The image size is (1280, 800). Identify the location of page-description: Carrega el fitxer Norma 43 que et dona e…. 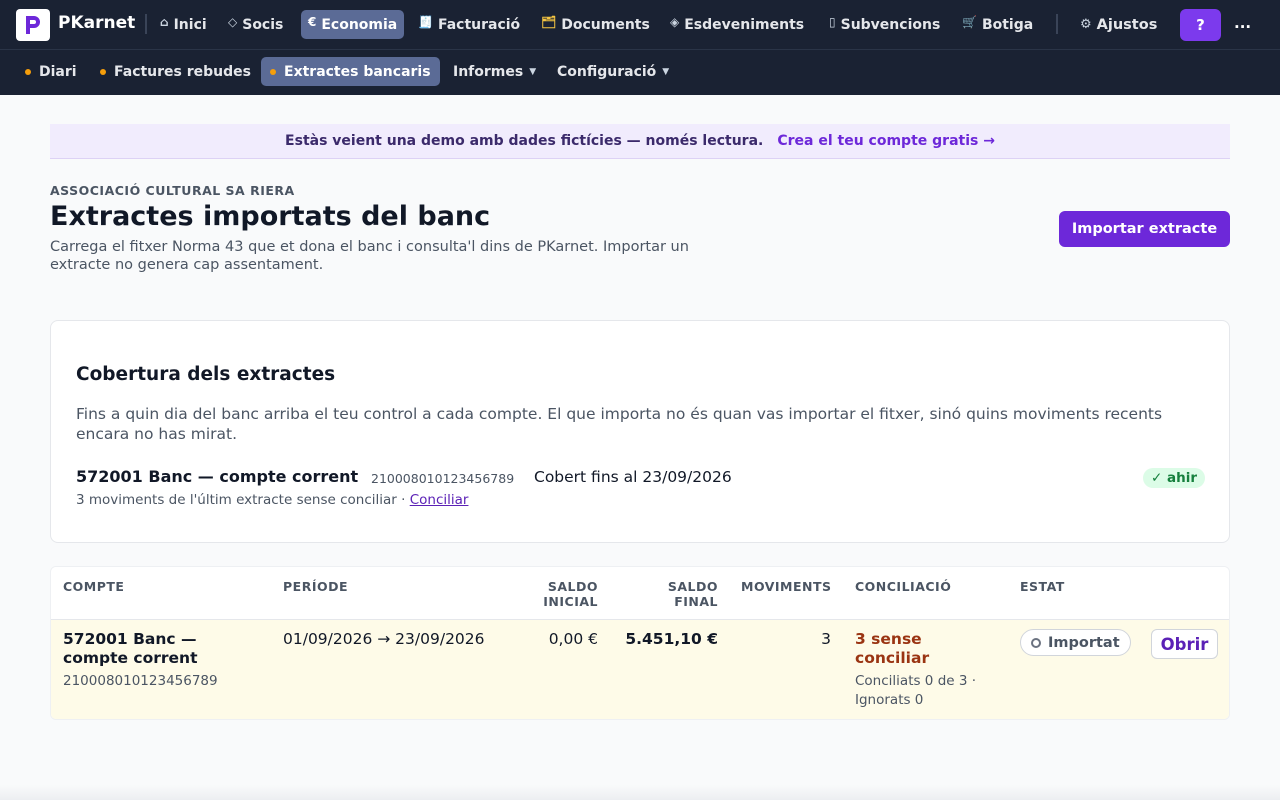
(369, 256).